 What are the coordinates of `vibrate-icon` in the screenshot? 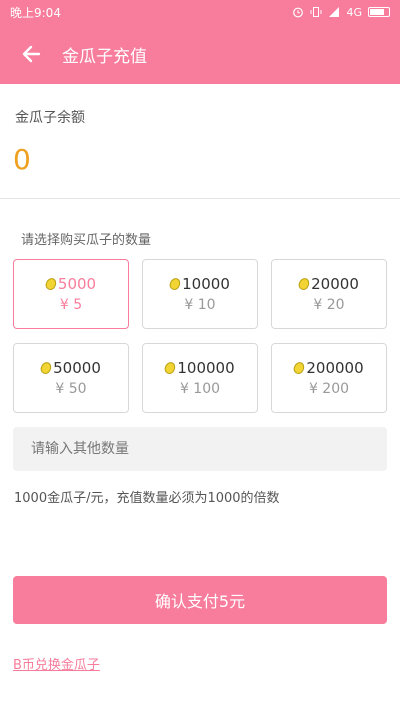 It's located at (316, 12).